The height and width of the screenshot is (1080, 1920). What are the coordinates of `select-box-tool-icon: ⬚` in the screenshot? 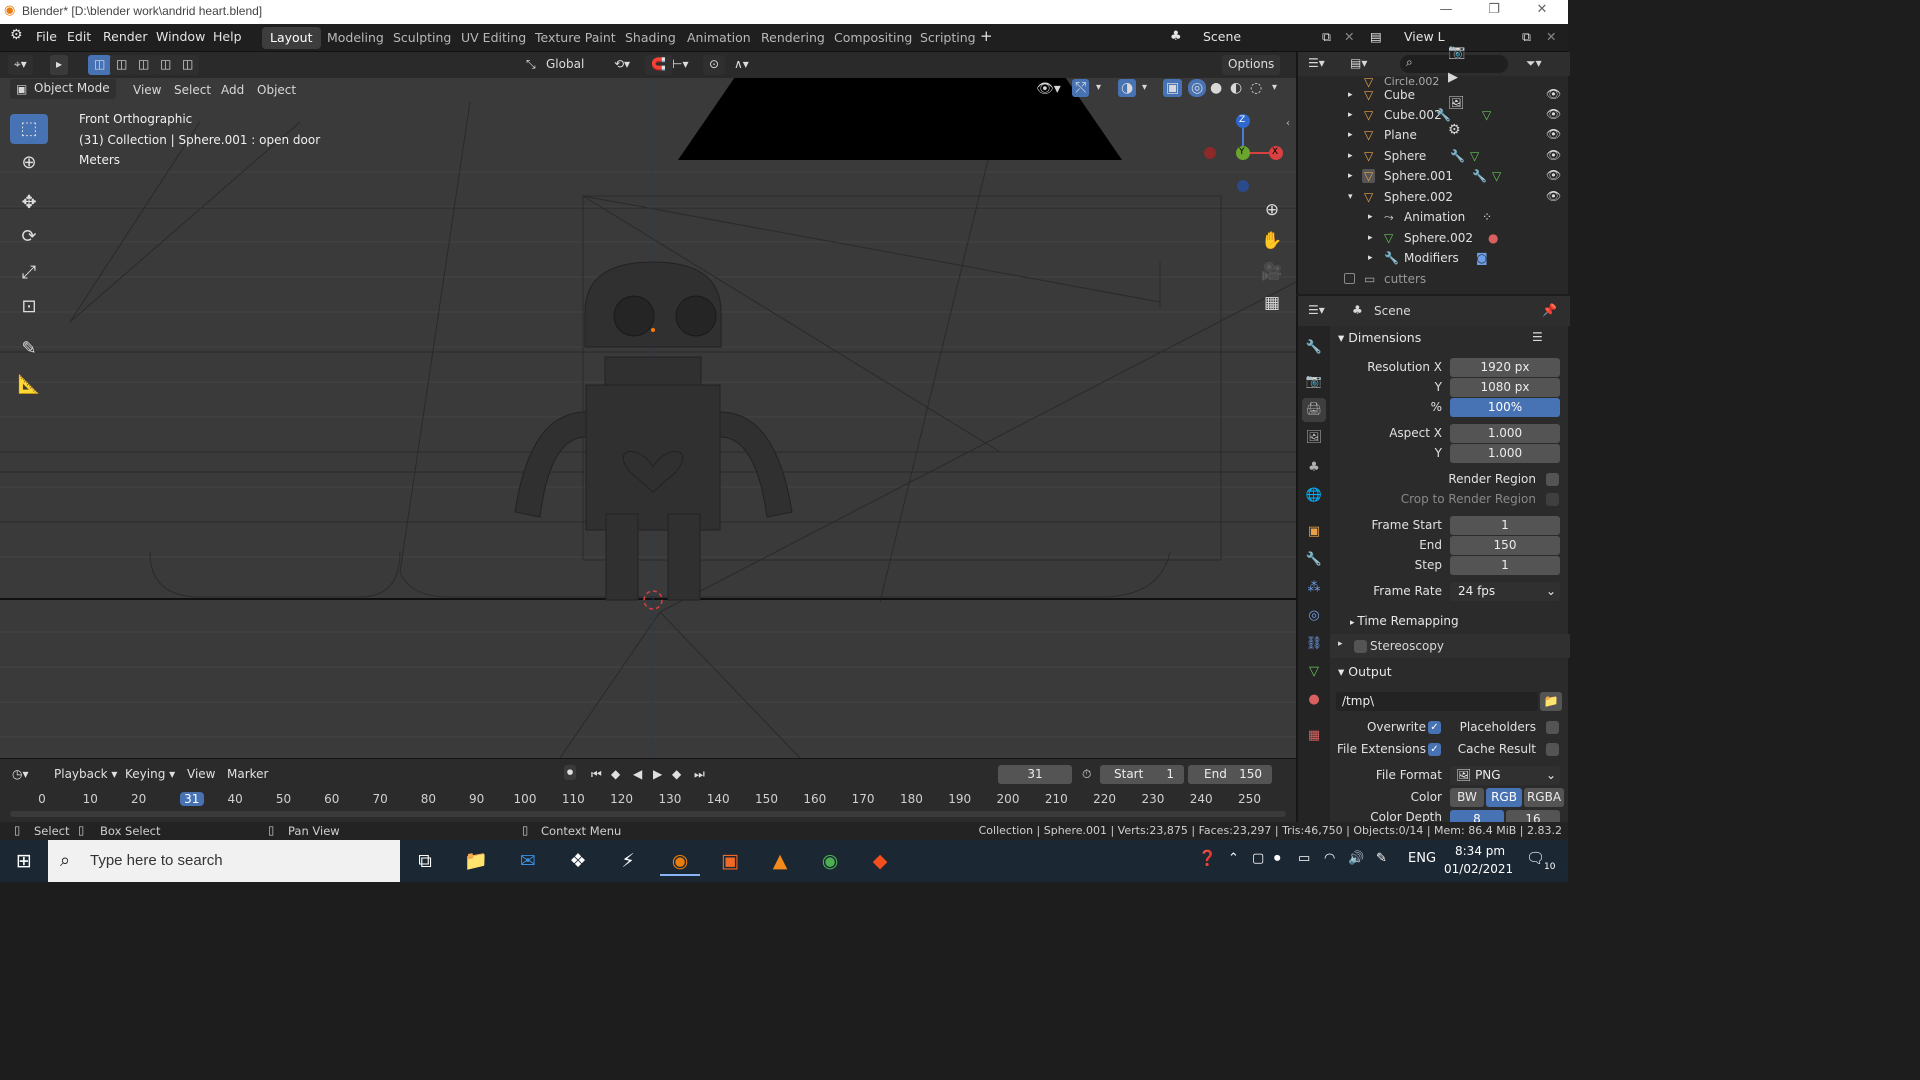 It's located at (29, 129).